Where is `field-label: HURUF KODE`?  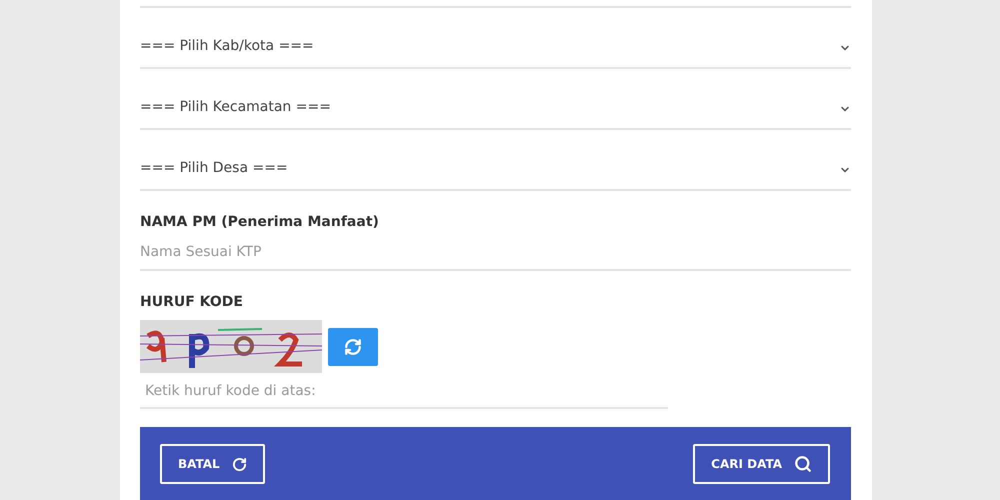
field-label: HURUF KODE is located at coordinates (192, 302).